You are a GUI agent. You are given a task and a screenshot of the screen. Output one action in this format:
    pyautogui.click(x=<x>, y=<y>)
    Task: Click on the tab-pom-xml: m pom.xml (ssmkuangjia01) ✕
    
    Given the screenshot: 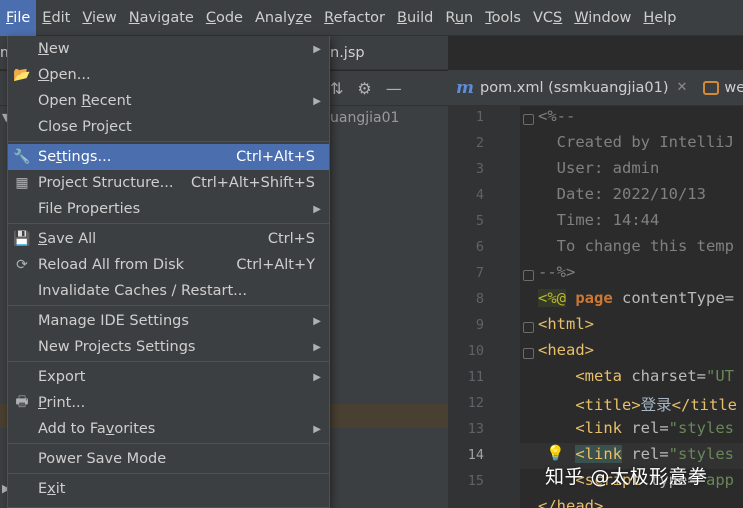 What is the action you would take?
    pyautogui.click(x=571, y=88)
    